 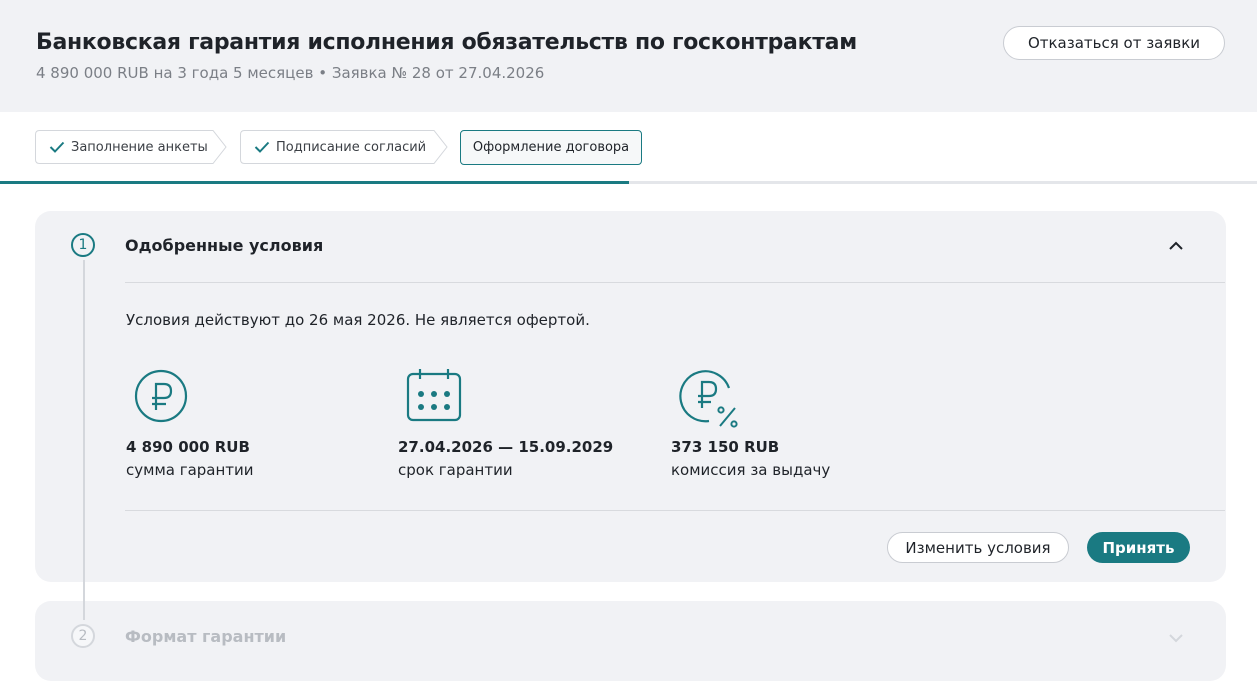 I want to click on section-title: Одобренные условия, so click(x=224, y=245).